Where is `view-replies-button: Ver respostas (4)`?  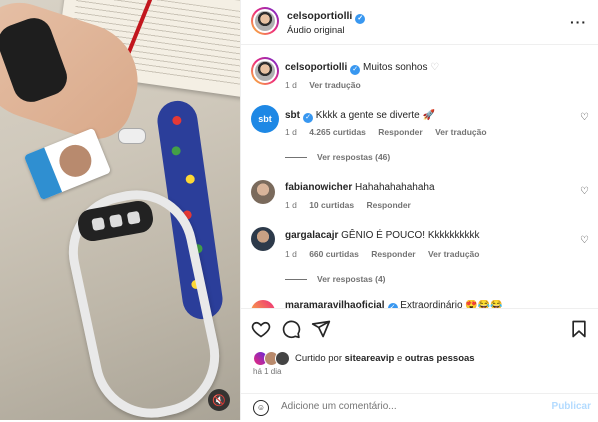
view-replies-button: Ver respostas (4) is located at coordinates (335, 279).